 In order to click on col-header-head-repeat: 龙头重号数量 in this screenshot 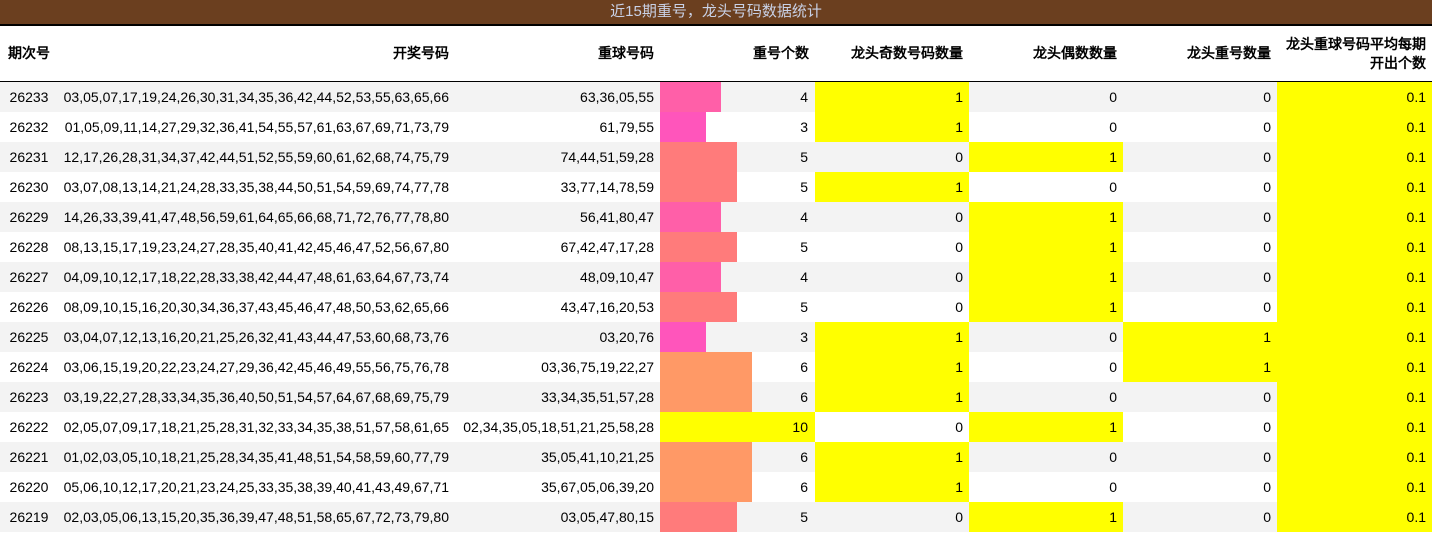, I will do `click(1200, 54)`.